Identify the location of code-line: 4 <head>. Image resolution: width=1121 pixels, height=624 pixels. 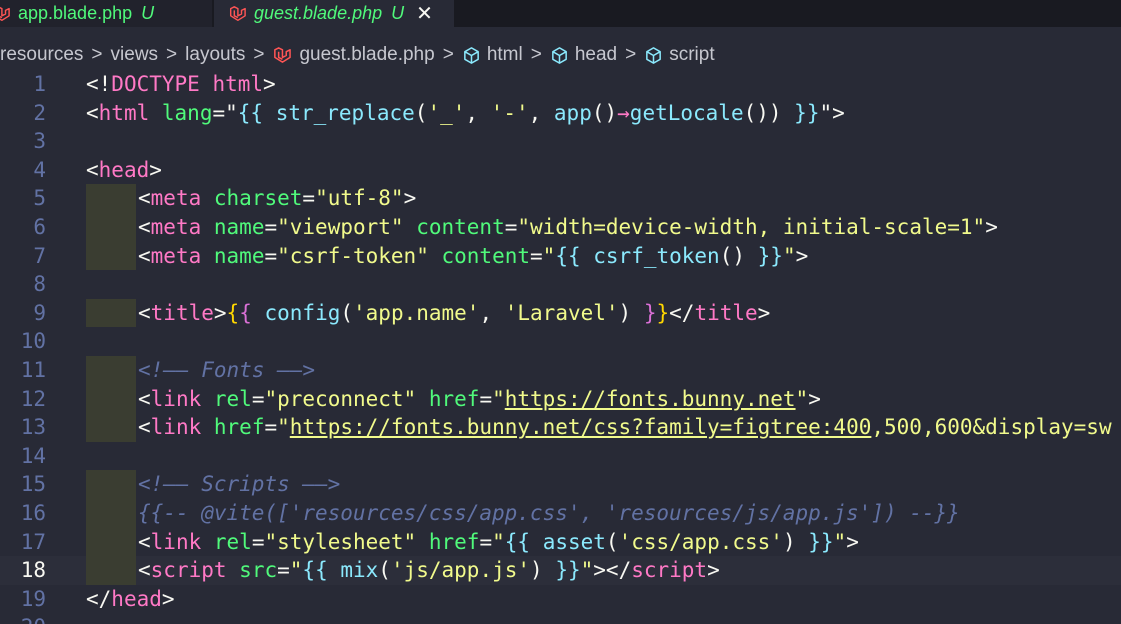
(560, 170).